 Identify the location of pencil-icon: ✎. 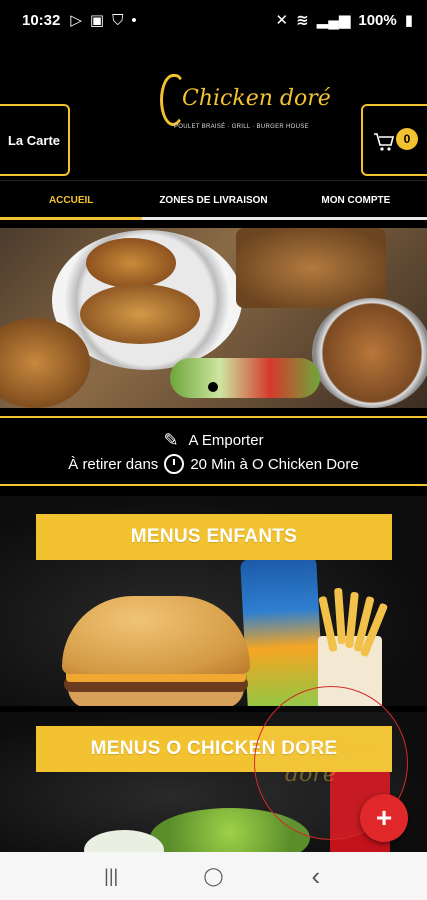
(170, 440).